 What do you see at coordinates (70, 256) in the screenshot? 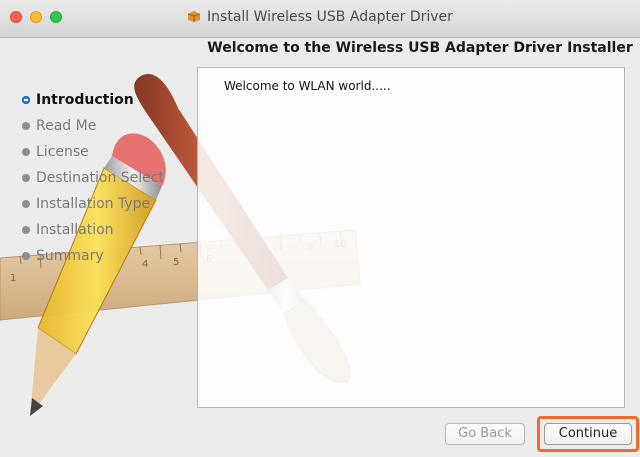
I see `step-label: Summary` at bounding box center [70, 256].